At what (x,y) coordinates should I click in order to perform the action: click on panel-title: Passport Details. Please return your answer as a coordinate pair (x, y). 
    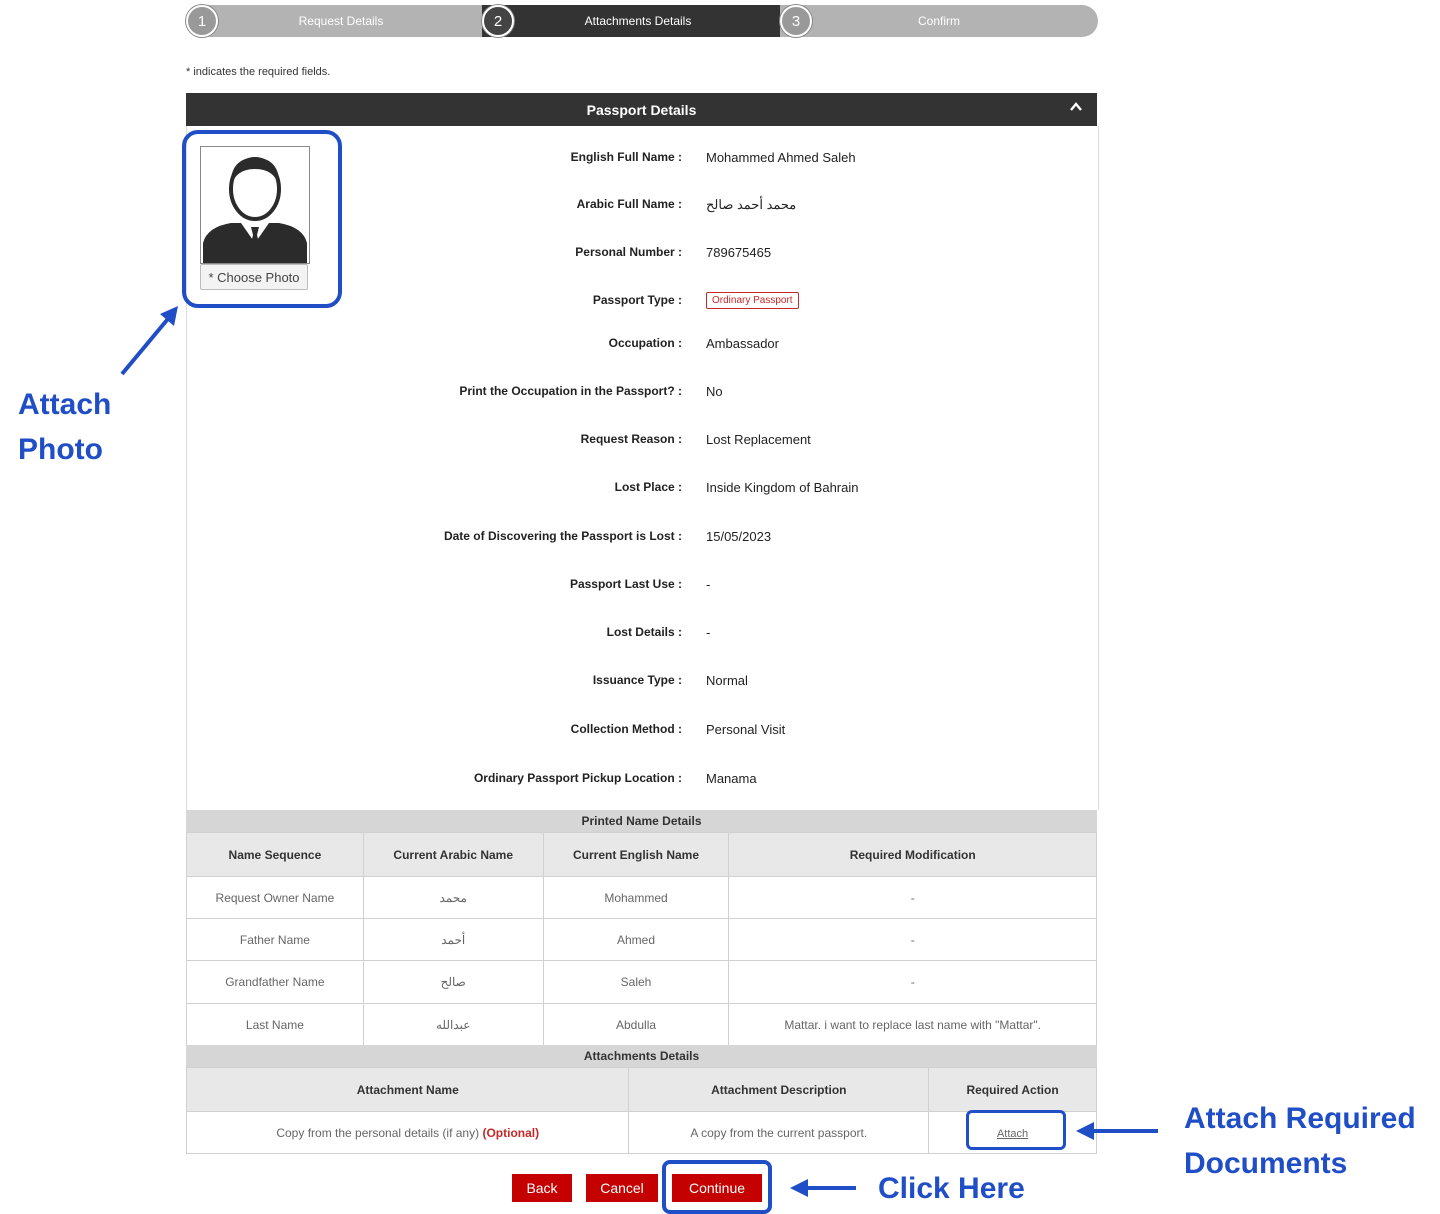
    Looking at the image, I should click on (641, 109).